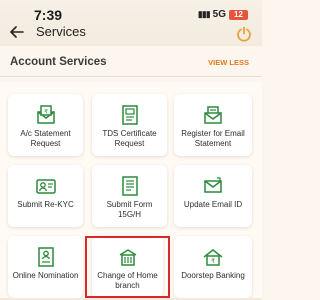  Describe the element at coordinates (213, 267) in the screenshot. I see `tile-doorstep-banking: ₹ Doorstep Banking` at that location.